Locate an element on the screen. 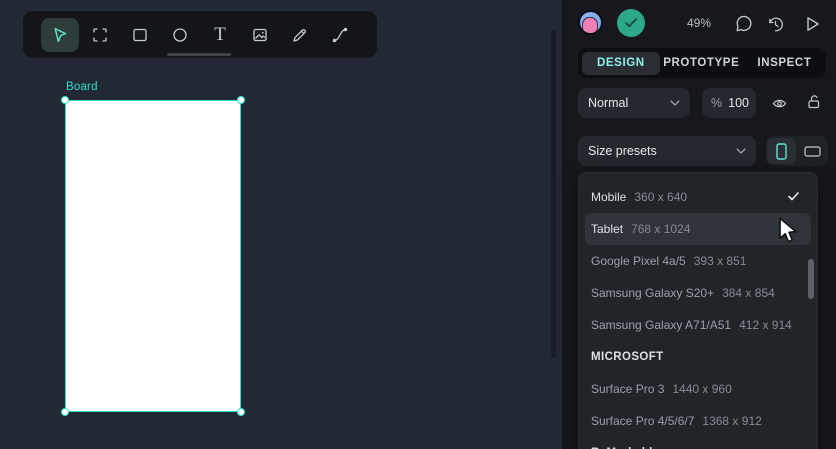 The height and width of the screenshot is (449, 836). user-avatar is located at coordinates (590, 22).